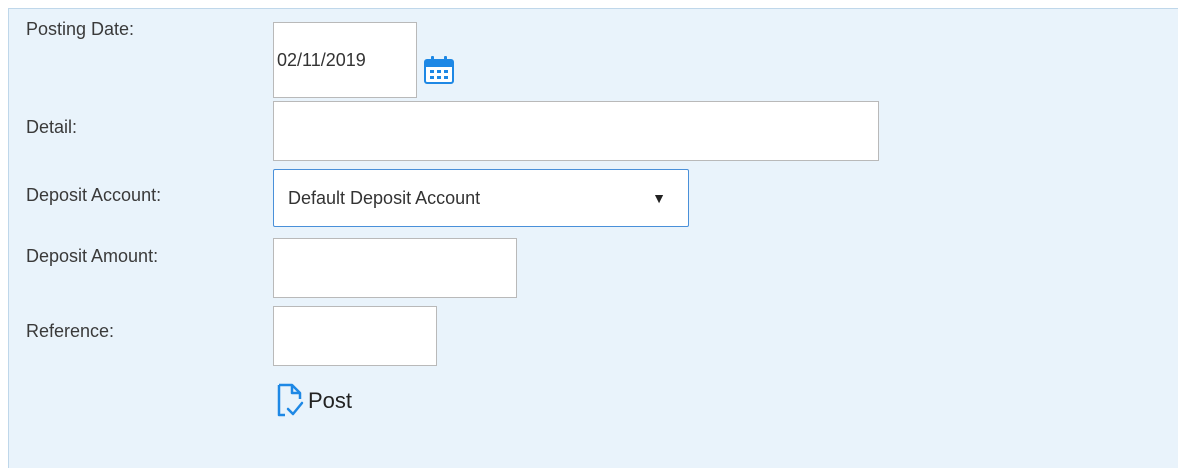  What do you see at coordinates (395, 268) in the screenshot?
I see `deposit-amount-input` at bounding box center [395, 268].